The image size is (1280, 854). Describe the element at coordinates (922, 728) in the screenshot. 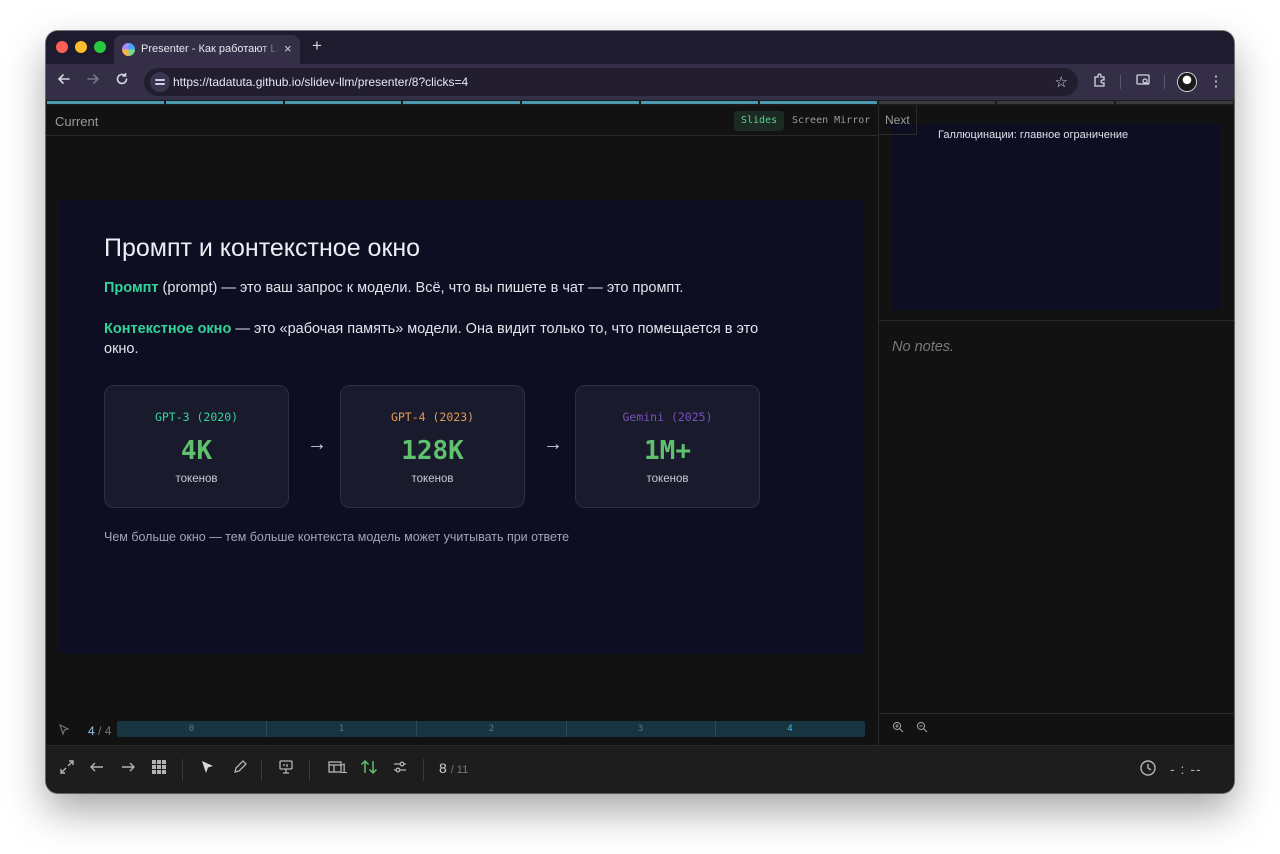

I see `zoom-out-icon` at that location.